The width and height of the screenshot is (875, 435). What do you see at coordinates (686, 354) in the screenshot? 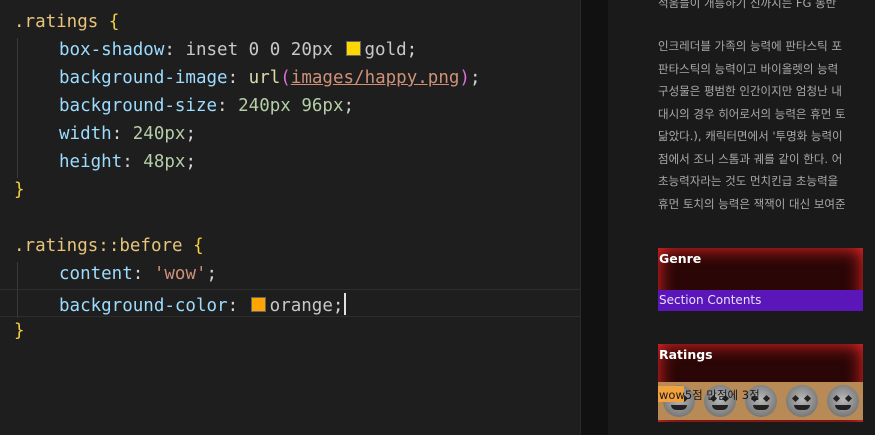
I see `ratings-title: Ratings` at bounding box center [686, 354].